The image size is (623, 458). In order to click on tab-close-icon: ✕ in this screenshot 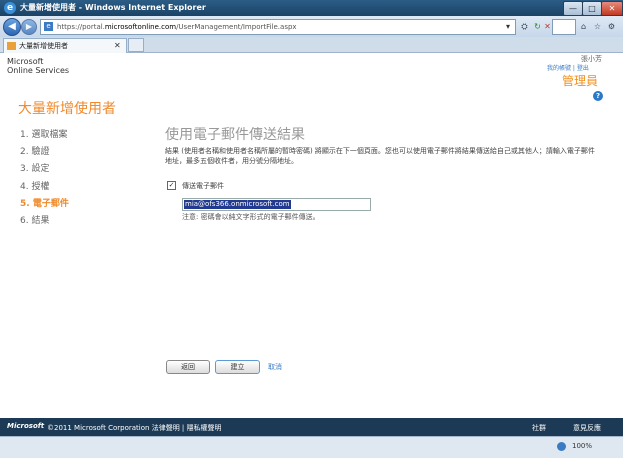, I will do `click(117, 46)`.